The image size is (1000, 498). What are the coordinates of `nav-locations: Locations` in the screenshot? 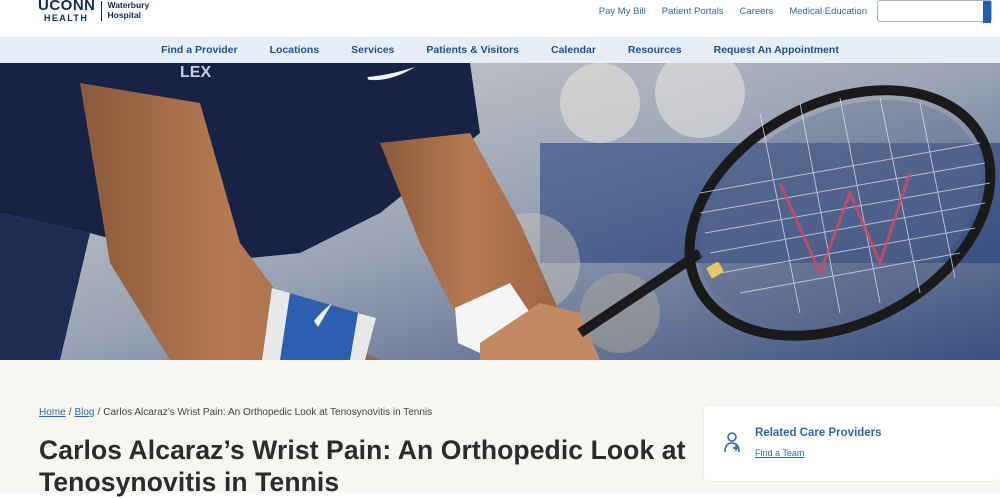 It's located at (295, 50).